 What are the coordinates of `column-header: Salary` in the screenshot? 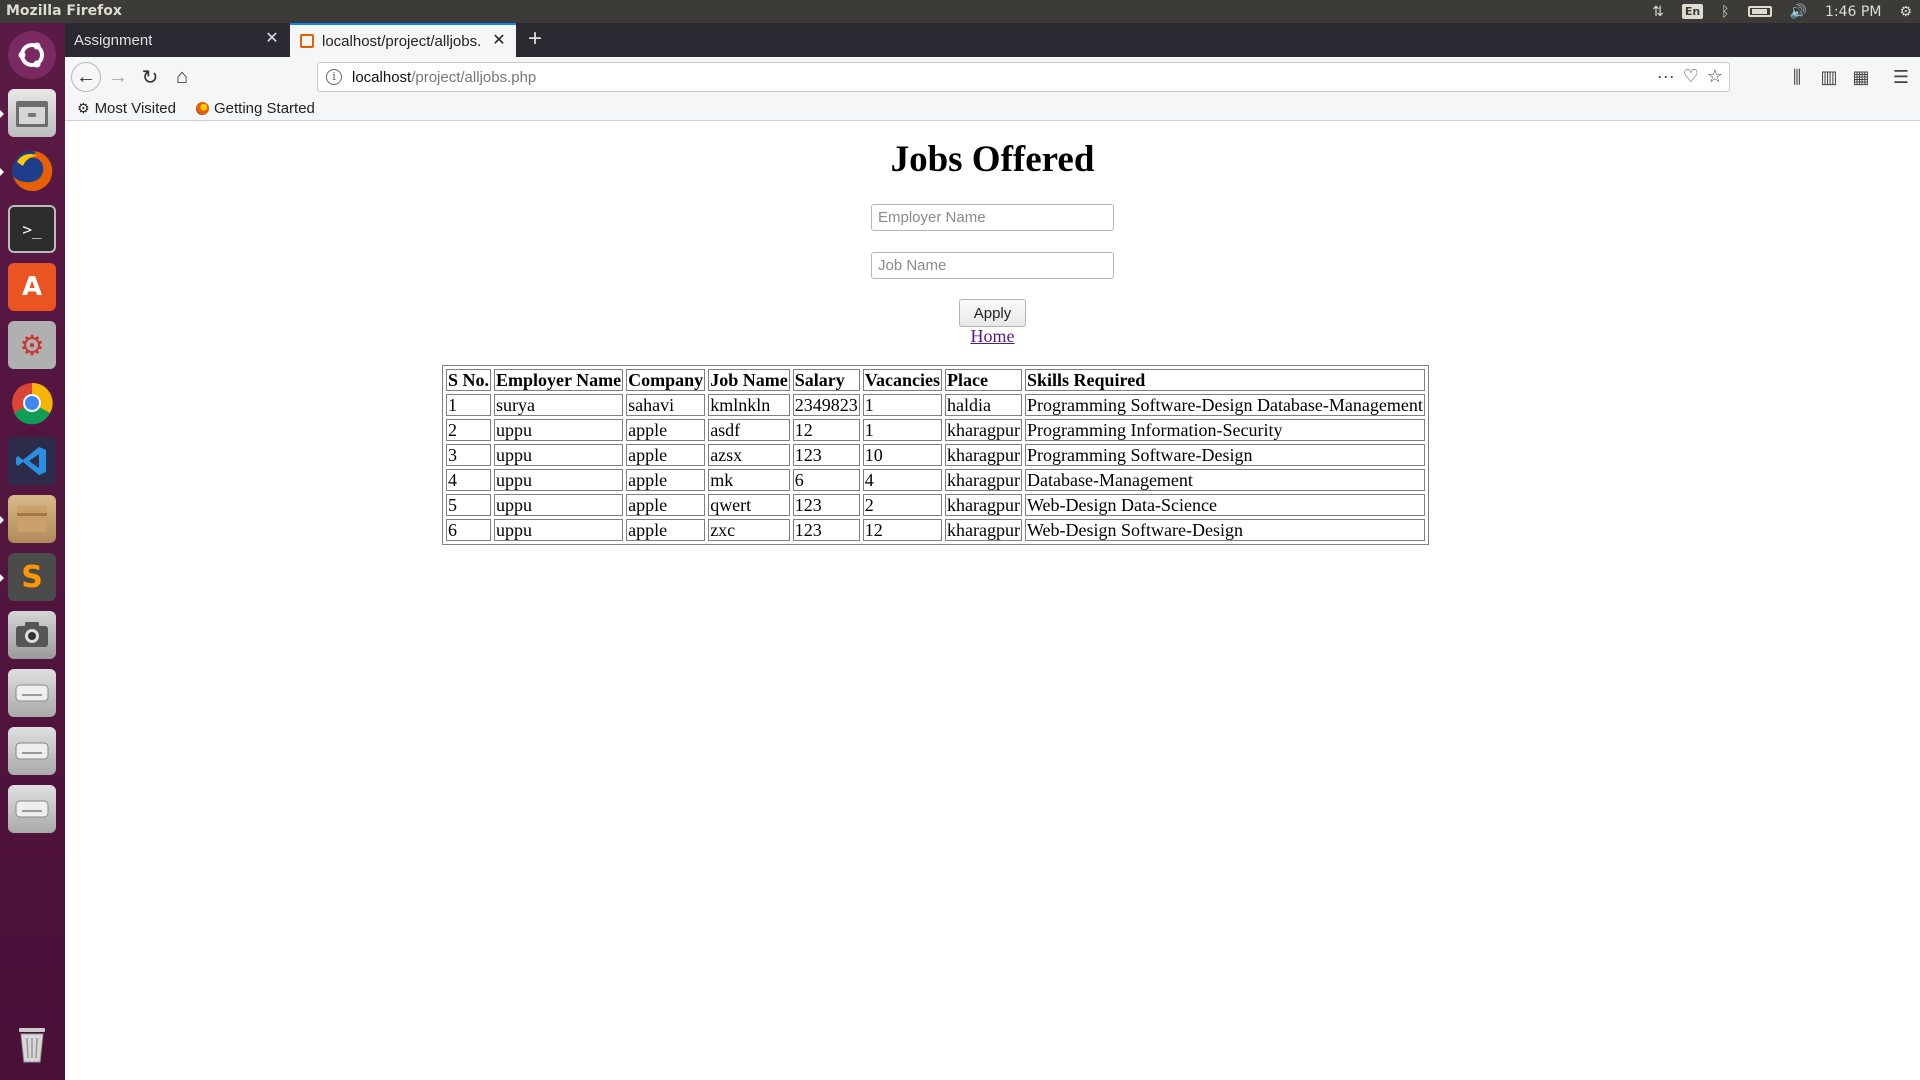 It's located at (826, 380).